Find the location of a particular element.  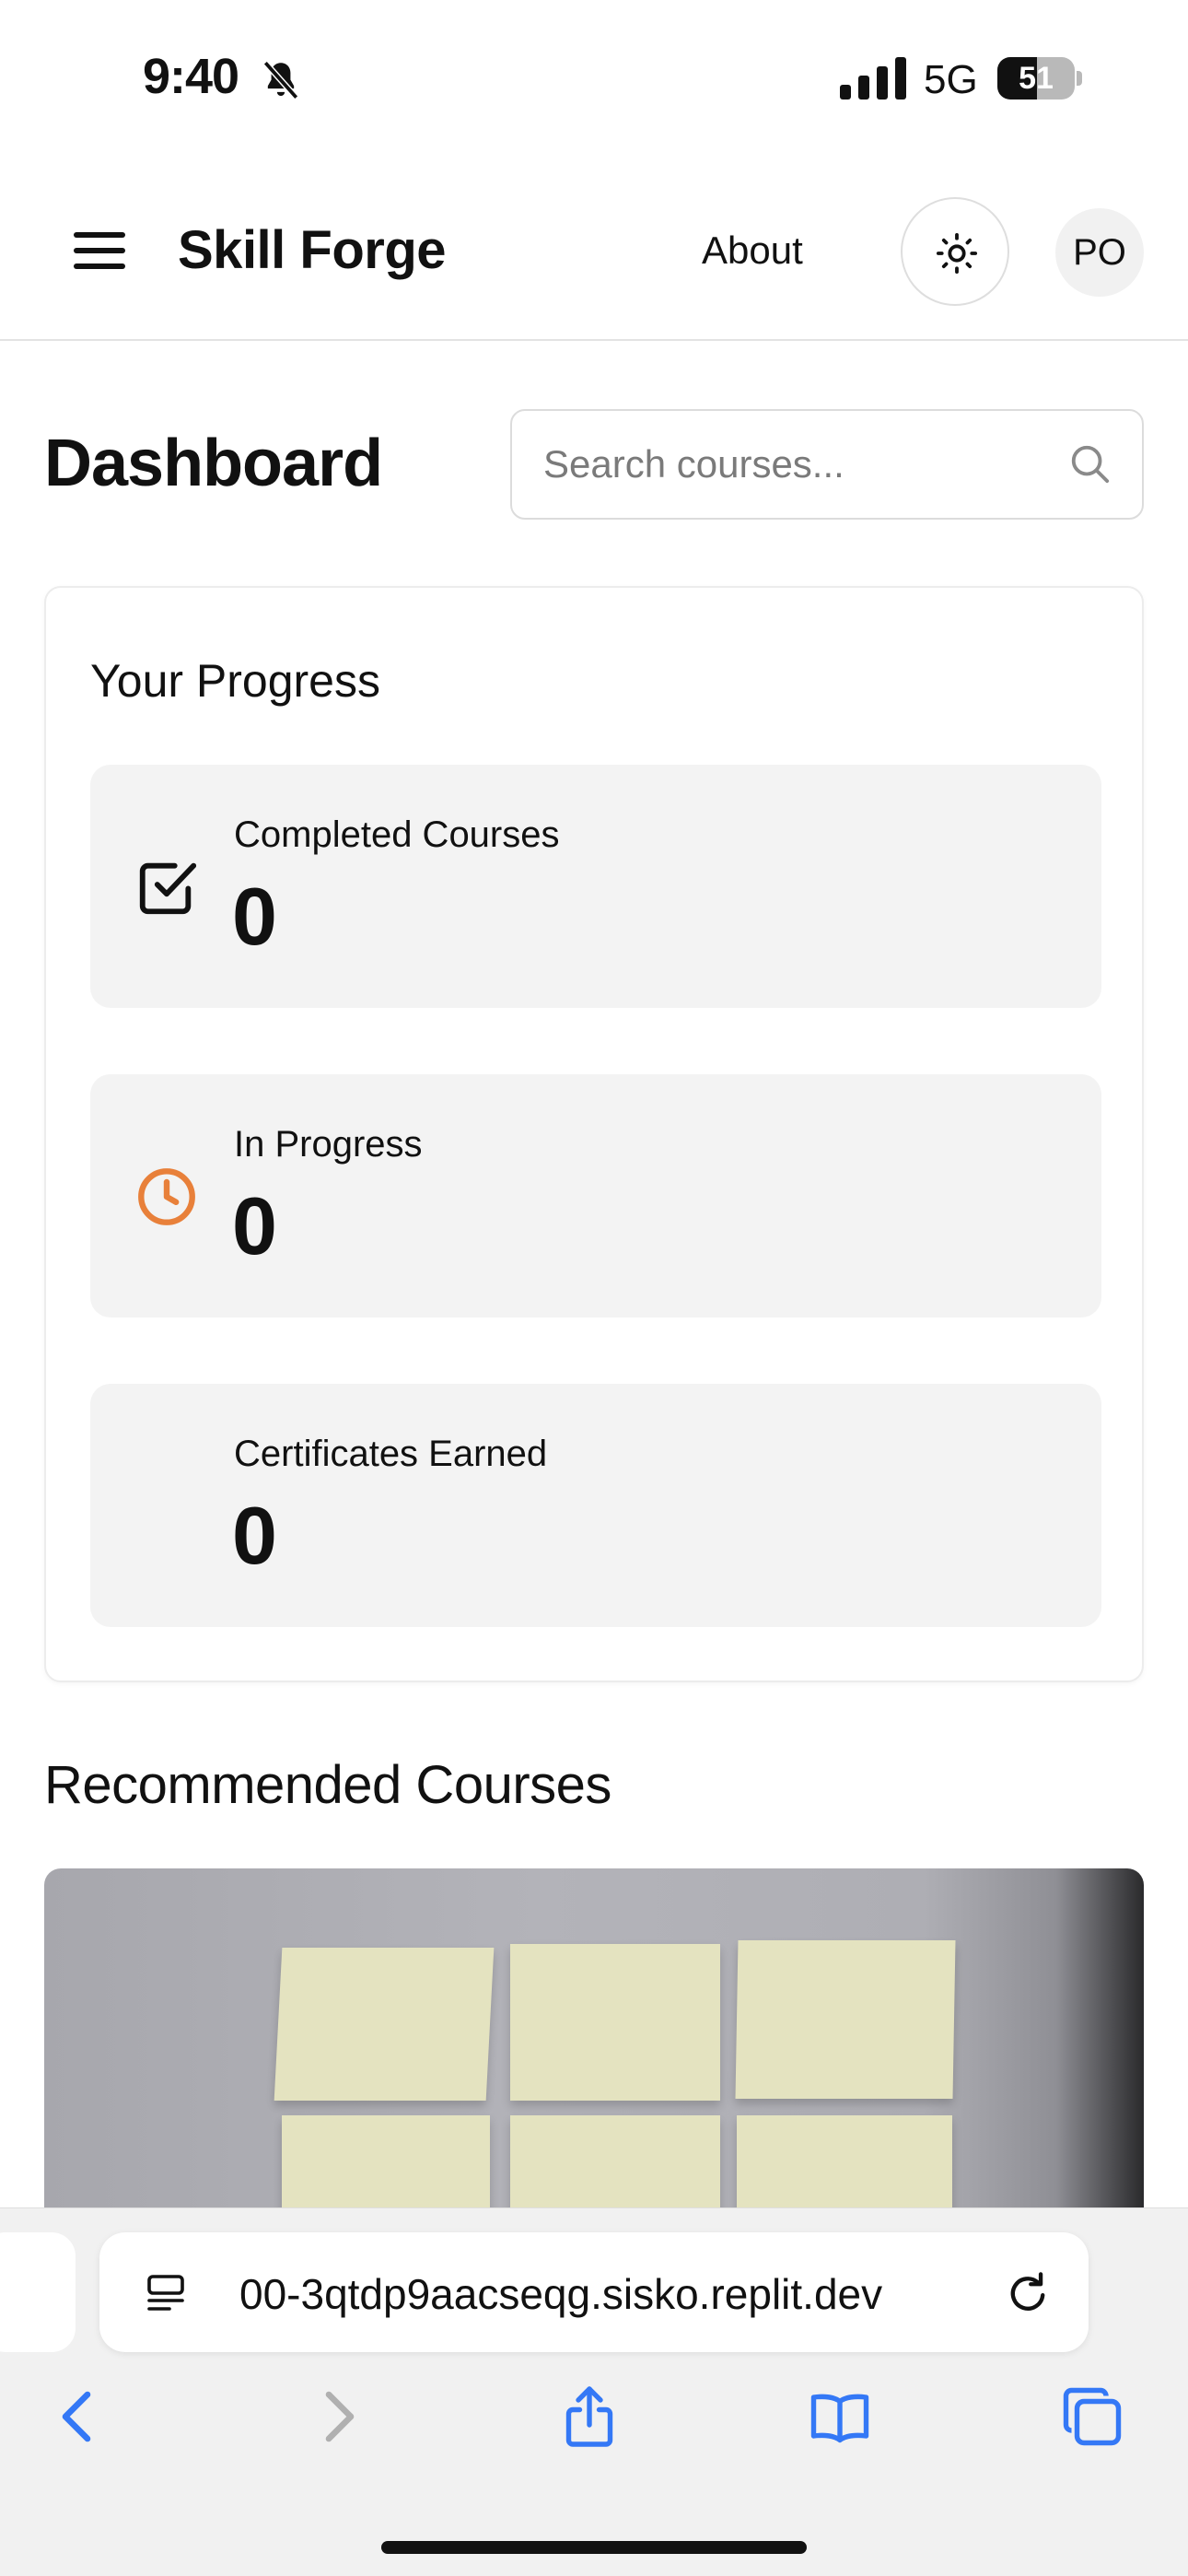

check-square-icon is located at coordinates (168, 888).